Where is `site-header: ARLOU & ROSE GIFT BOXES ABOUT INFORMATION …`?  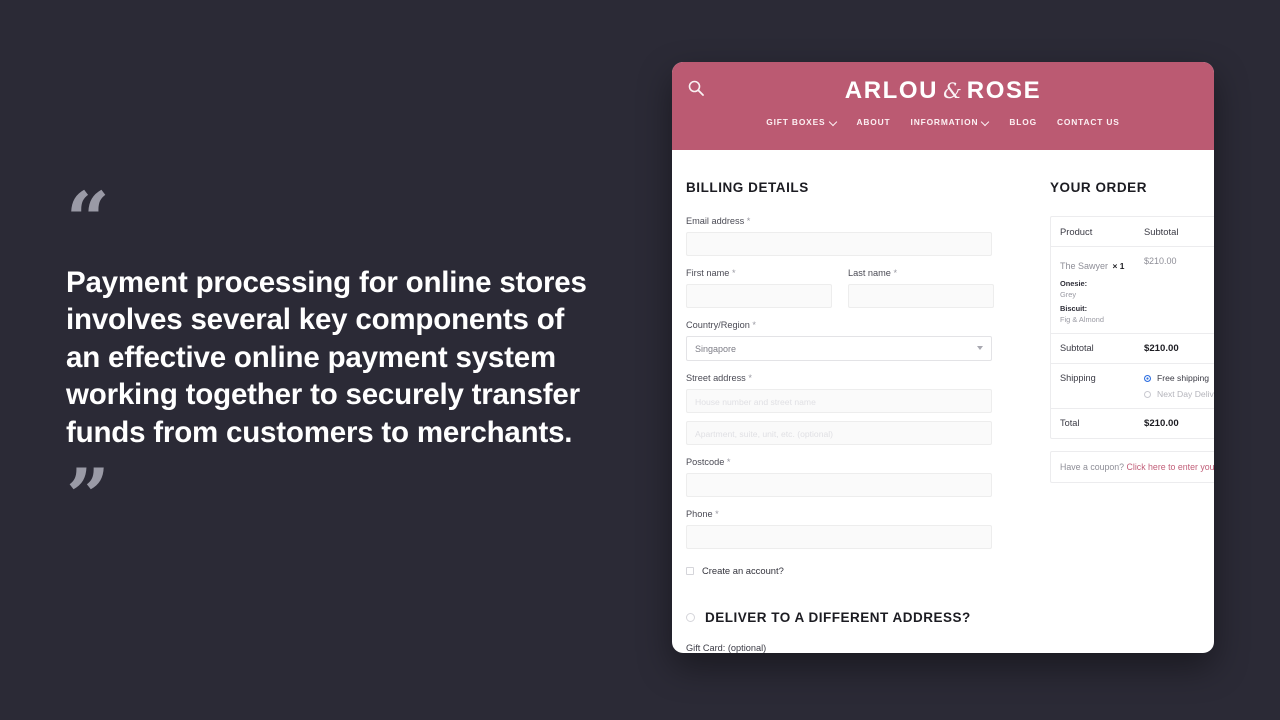 site-header: ARLOU & ROSE GIFT BOXES ABOUT INFORMATION … is located at coordinates (943, 106).